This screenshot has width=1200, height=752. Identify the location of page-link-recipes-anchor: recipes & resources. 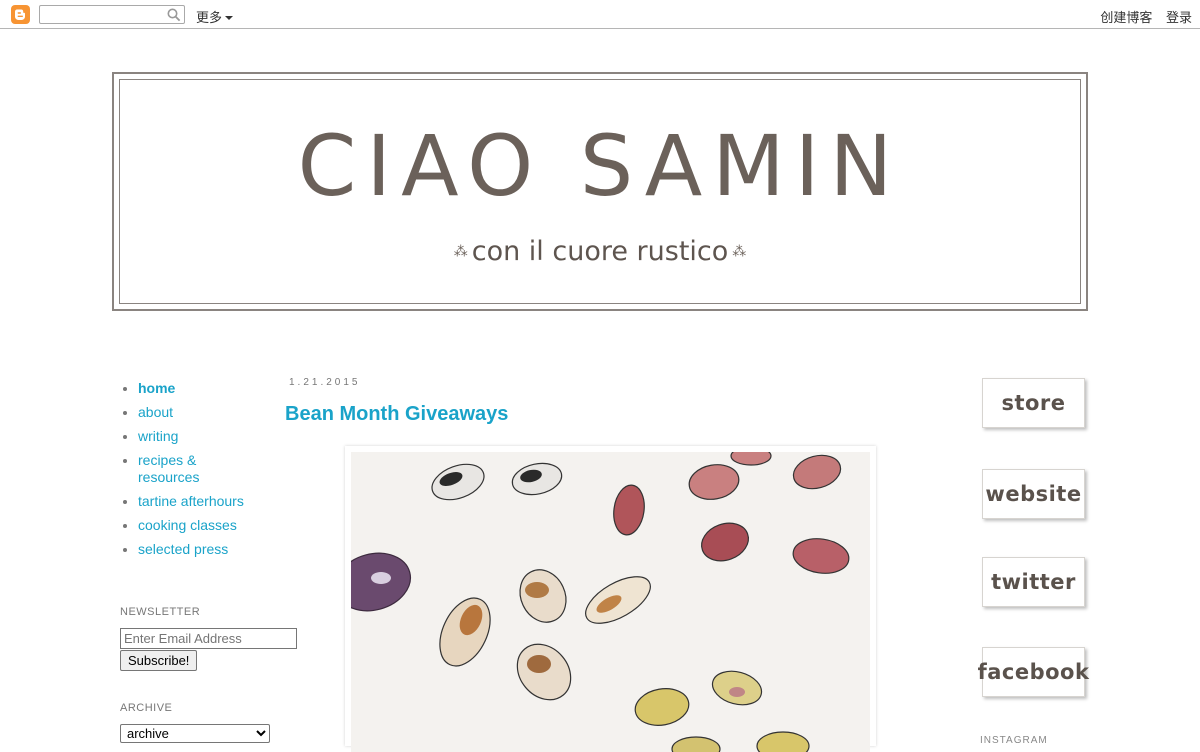
(168, 468).